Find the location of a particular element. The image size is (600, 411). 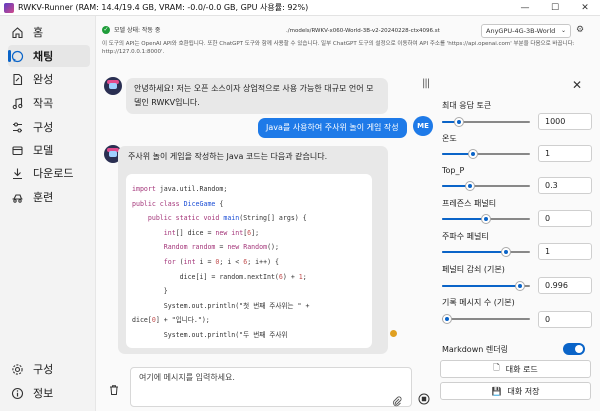

trash-icon is located at coordinates (114, 391).